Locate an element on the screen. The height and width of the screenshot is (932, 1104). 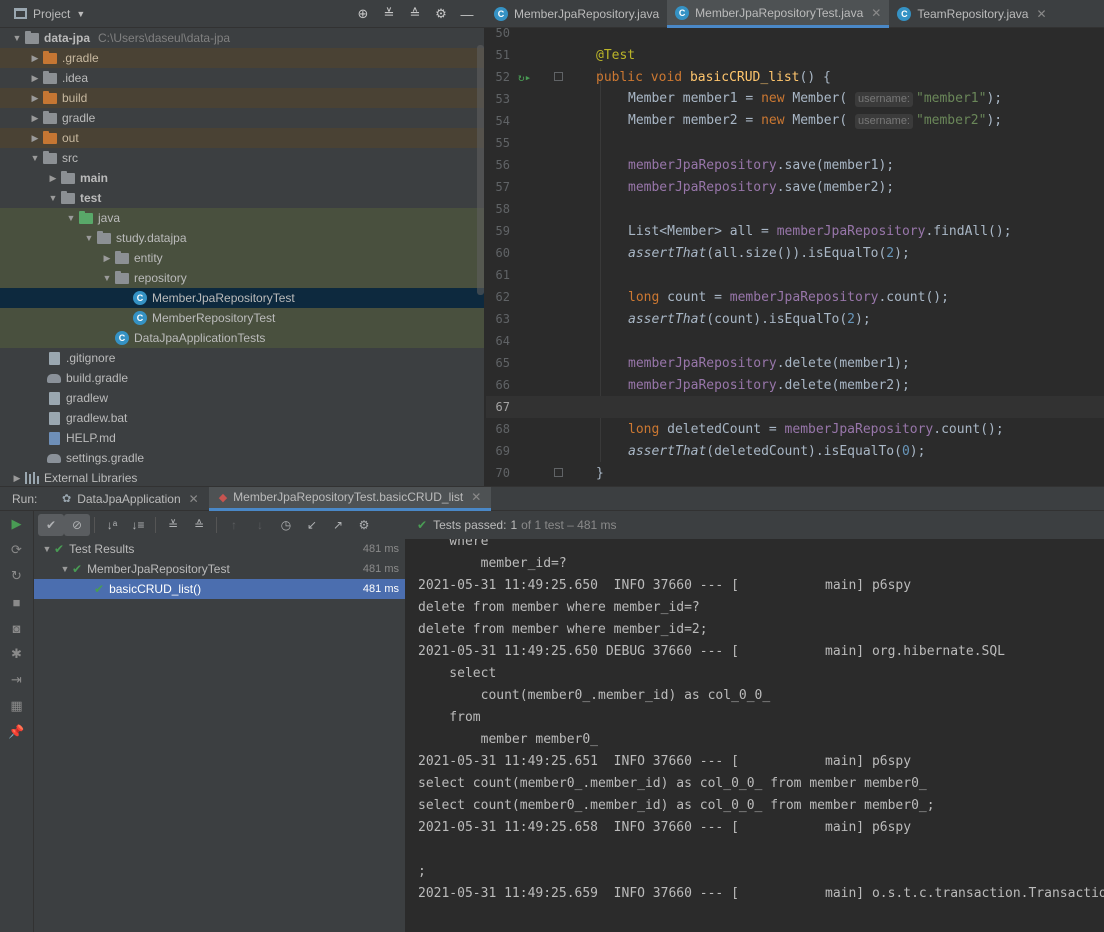
exit-icon: ⇥ is located at coordinates (16, 680).